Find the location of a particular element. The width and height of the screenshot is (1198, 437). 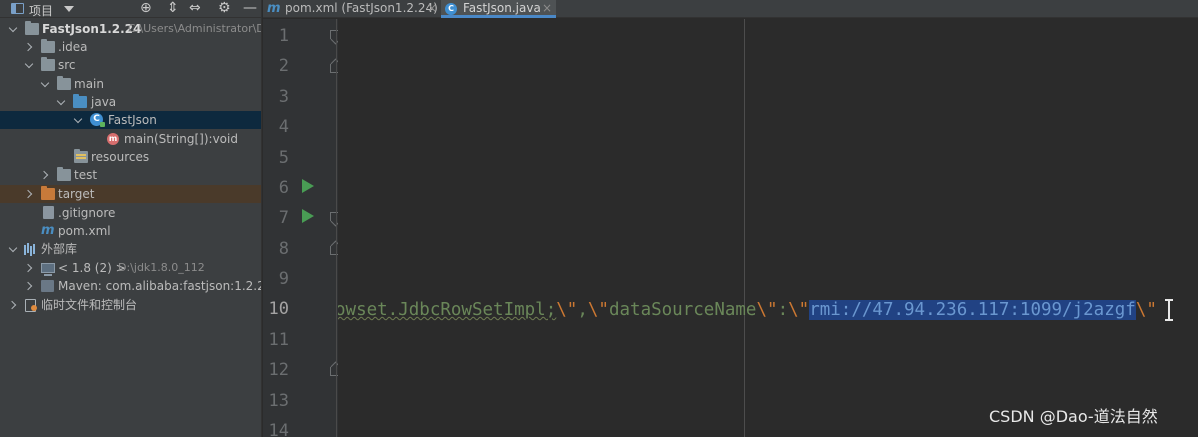

tree-item-fastjson-class: C FastJson is located at coordinates (130, 120).